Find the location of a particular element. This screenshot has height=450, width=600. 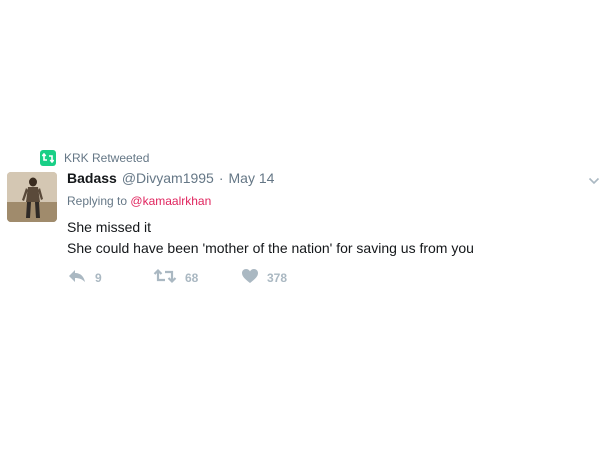

retweet-context: KRK Retweeted is located at coordinates (94, 158).